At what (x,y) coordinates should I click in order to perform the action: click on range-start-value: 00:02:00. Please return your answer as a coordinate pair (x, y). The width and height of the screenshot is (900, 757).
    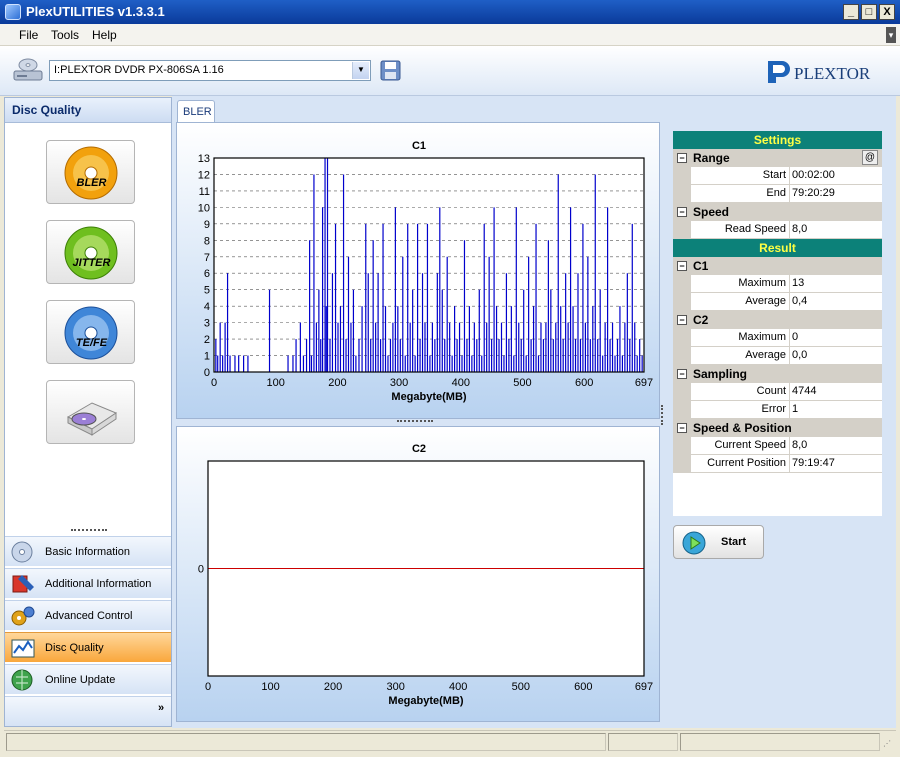
    Looking at the image, I should click on (835, 176).